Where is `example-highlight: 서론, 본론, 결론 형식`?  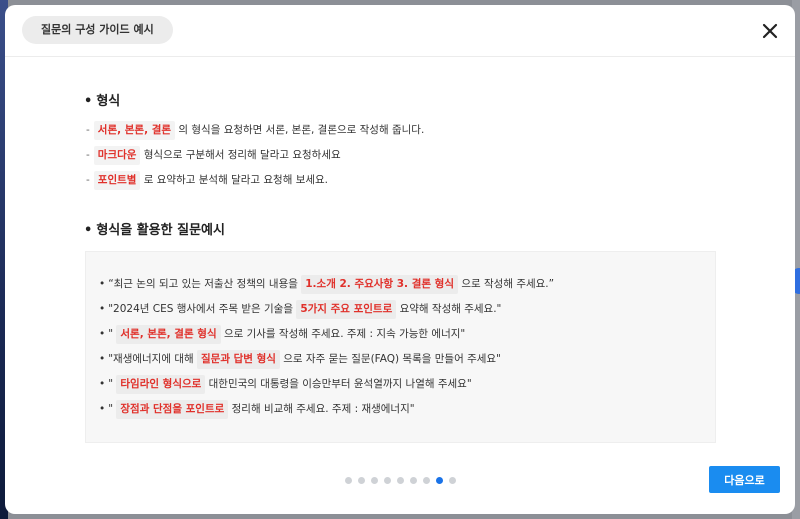 example-highlight: 서론, 본론, 결론 형식 is located at coordinates (168, 334).